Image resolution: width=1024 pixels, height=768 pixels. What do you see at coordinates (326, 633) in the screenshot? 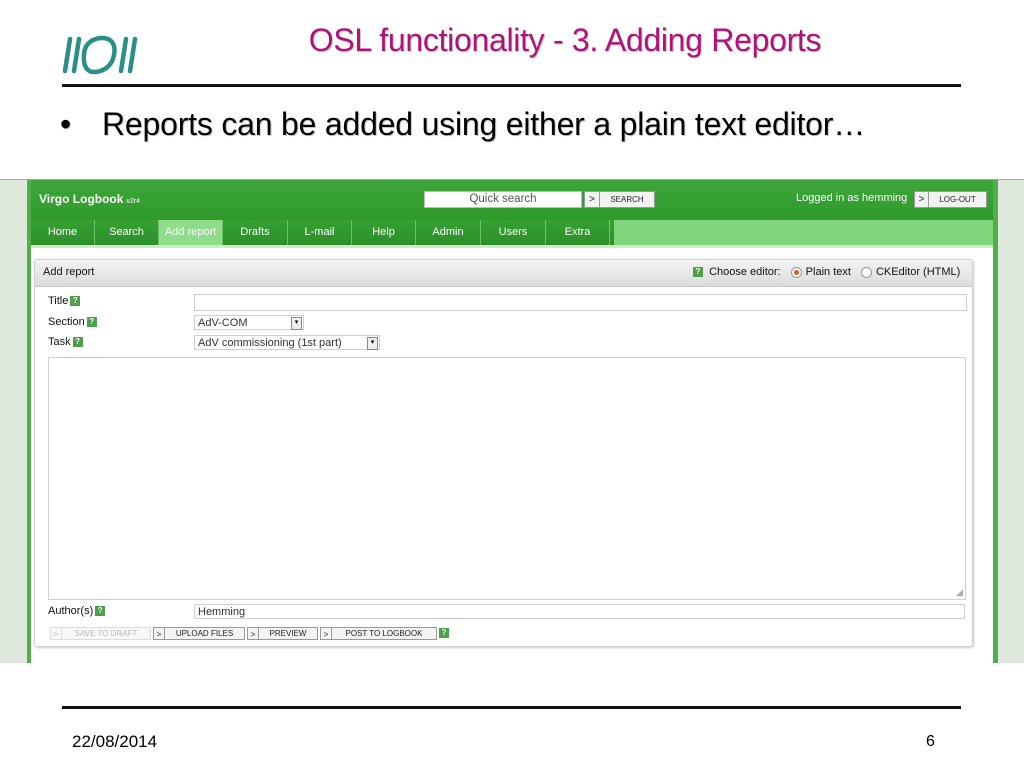
I see `post-arrow-icon: >` at bounding box center [326, 633].